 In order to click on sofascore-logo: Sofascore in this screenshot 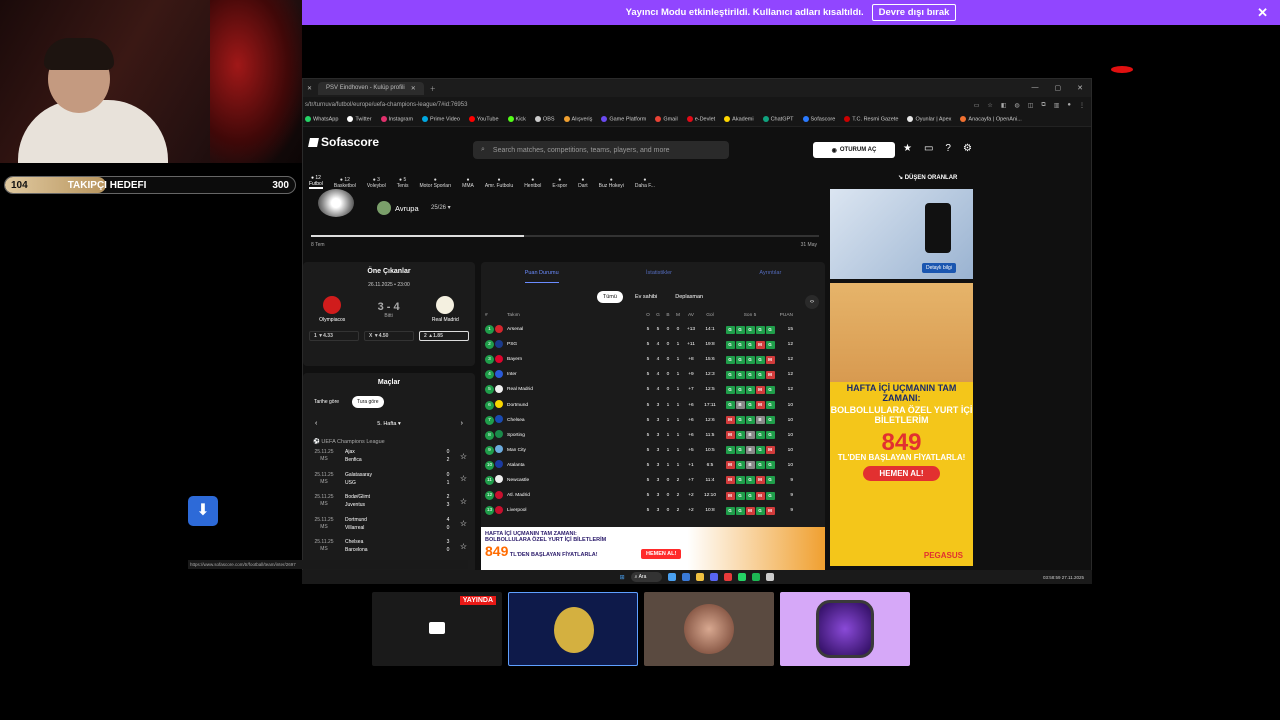, I will do `click(343, 142)`.